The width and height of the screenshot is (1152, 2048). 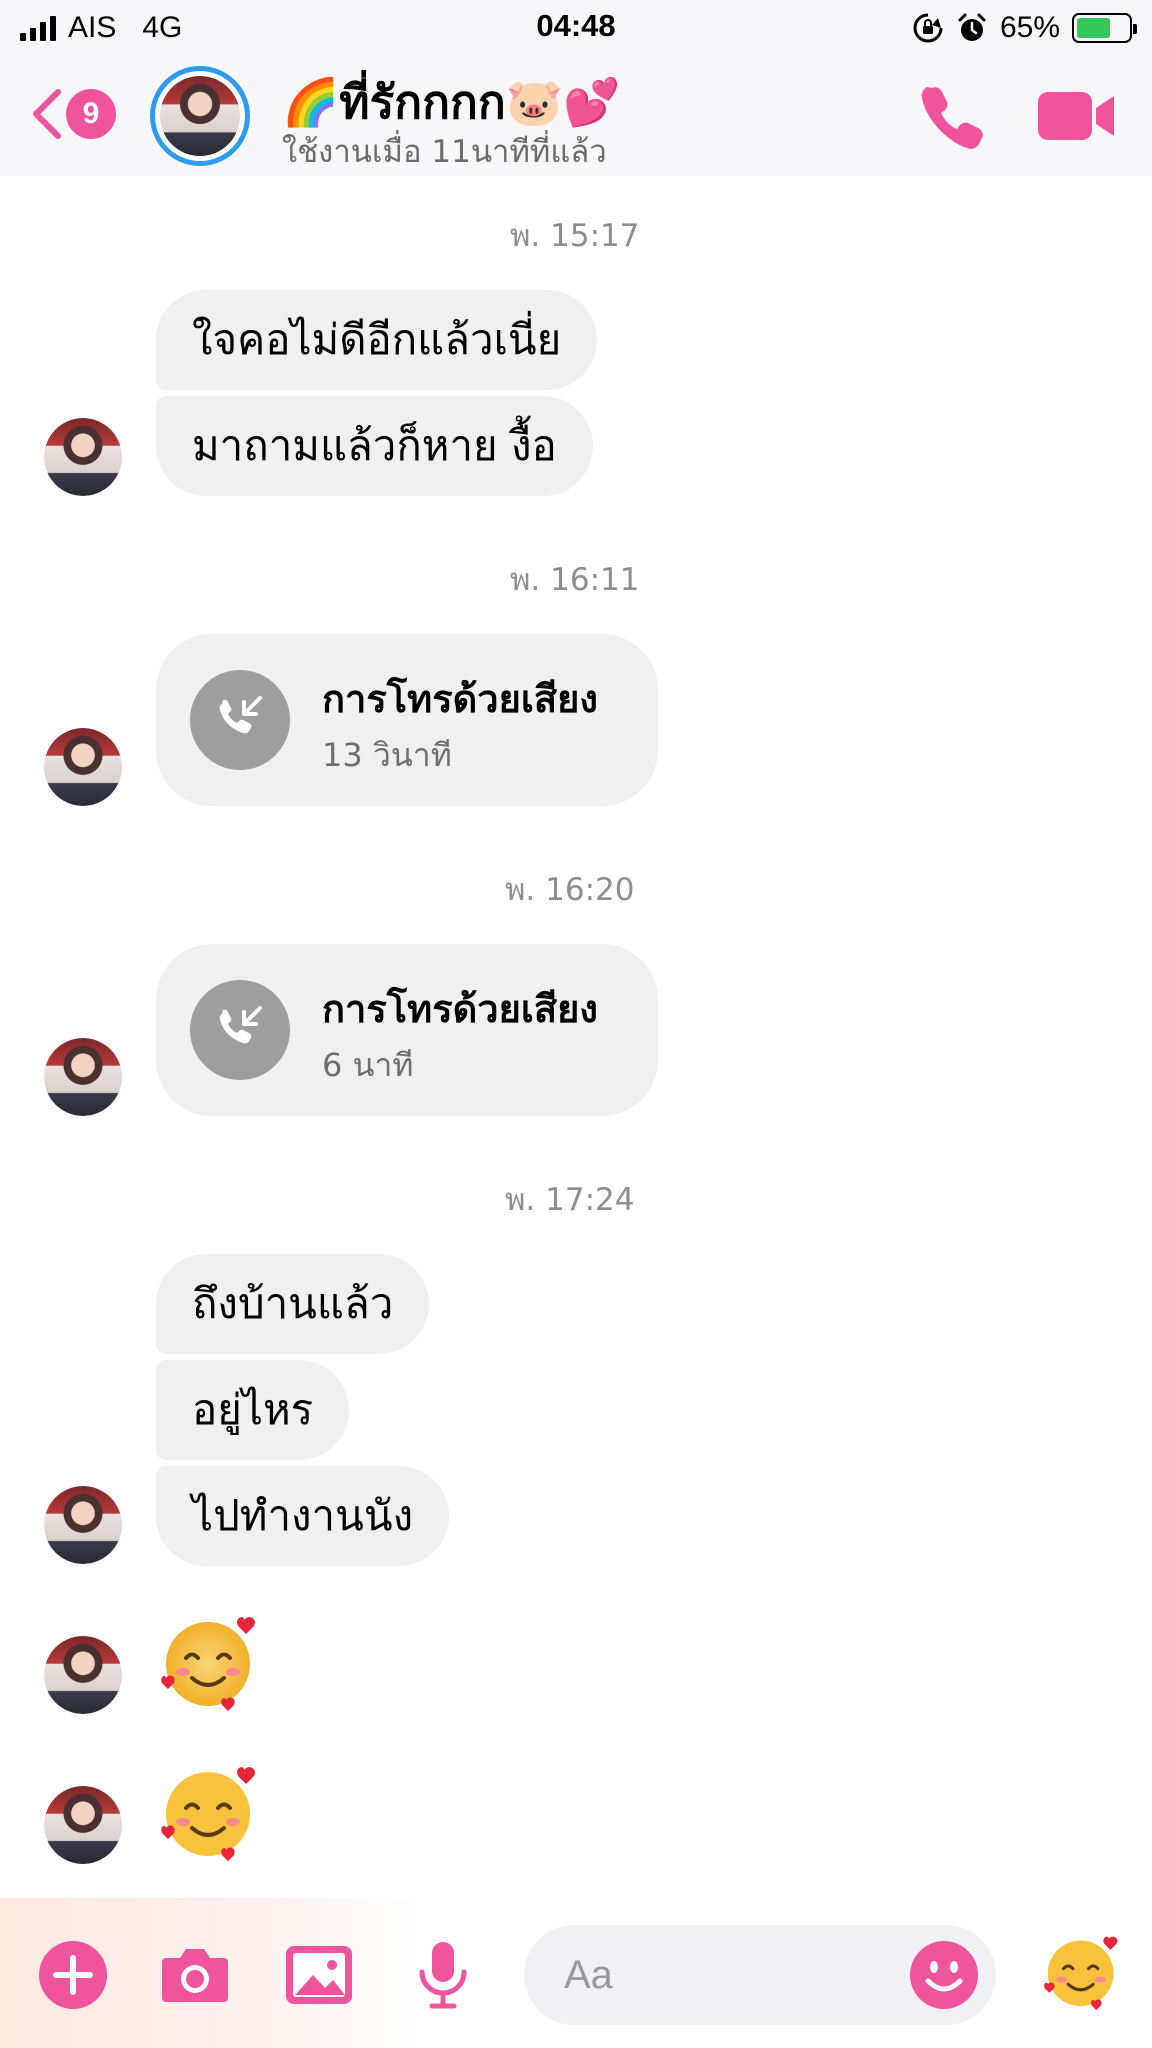 I want to click on timestamp-separator: พ. 16:11, so click(x=575, y=580).